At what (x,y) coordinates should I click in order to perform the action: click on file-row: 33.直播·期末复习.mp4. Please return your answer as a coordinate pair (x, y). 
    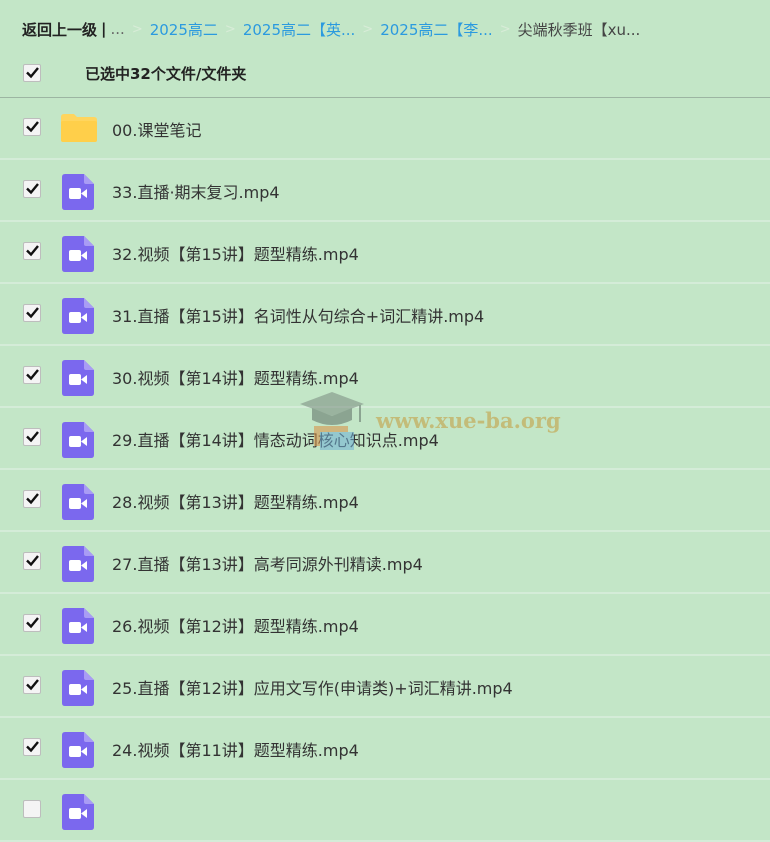
    Looking at the image, I should click on (385, 191).